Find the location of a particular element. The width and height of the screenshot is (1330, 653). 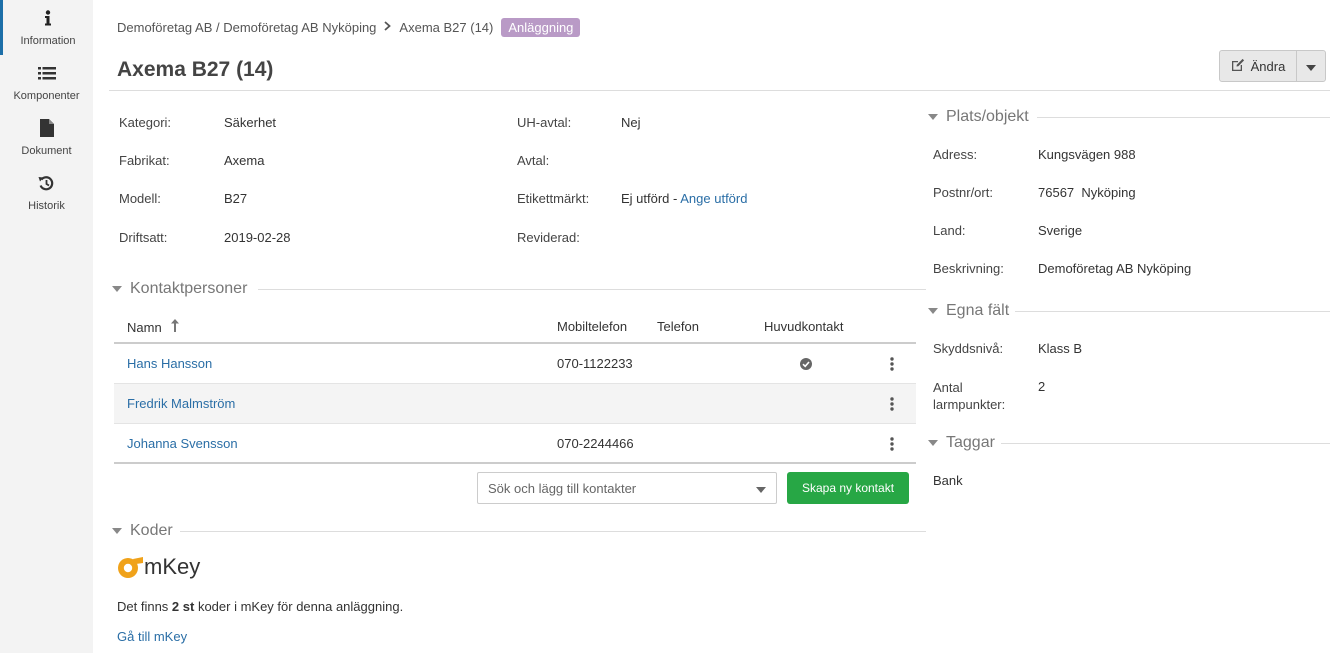

edit-button-label: Ändra is located at coordinates (1268, 66).